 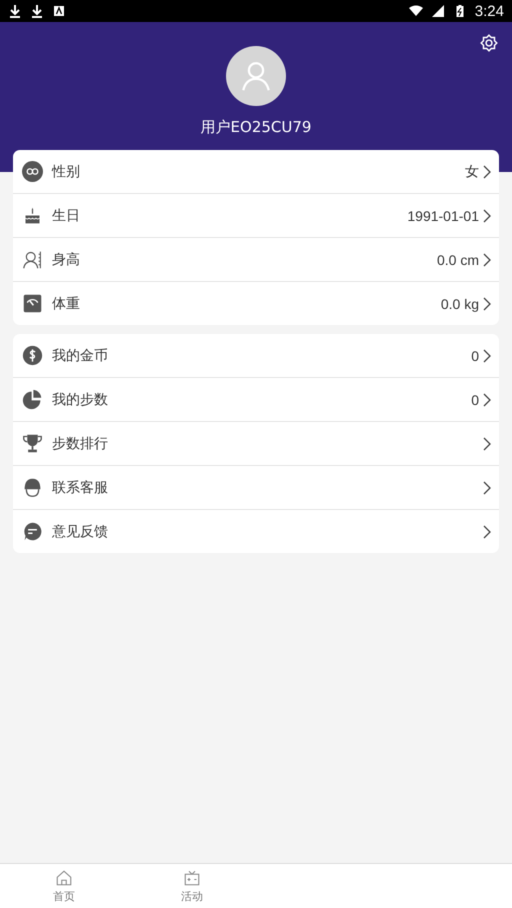 I want to click on row-label: 联系客服, so click(x=80, y=487).